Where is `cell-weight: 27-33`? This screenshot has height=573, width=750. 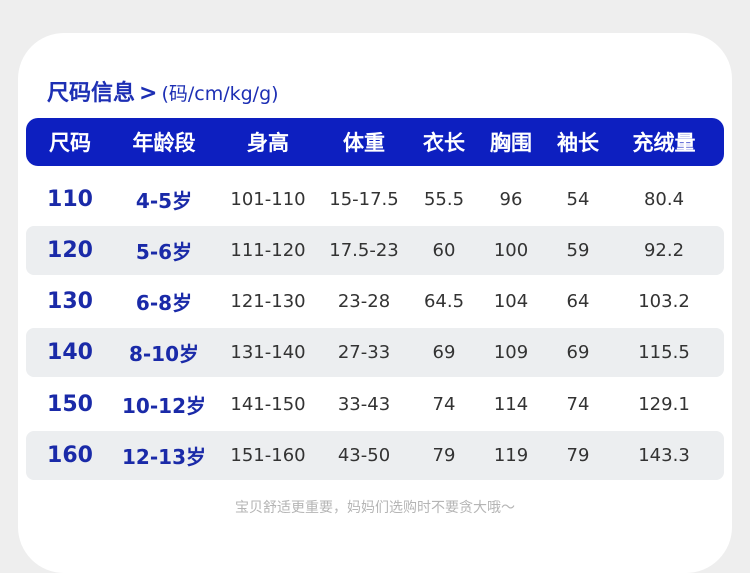
cell-weight: 27-33 is located at coordinates (364, 352).